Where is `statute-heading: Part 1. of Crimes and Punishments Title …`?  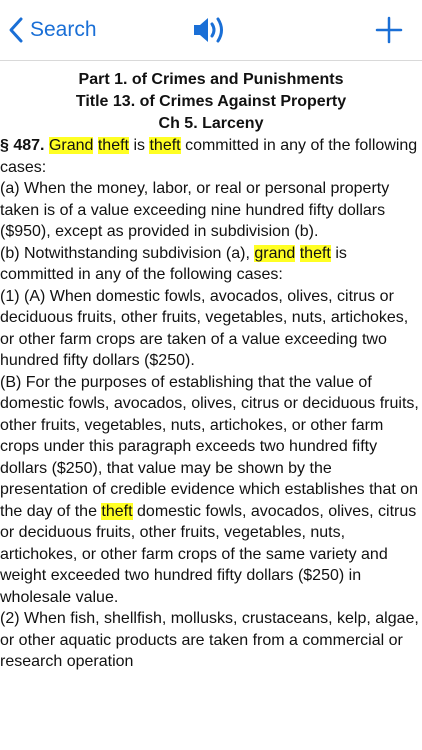 statute-heading: Part 1. of Crimes and Punishments Title … is located at coordinates (211, 102).